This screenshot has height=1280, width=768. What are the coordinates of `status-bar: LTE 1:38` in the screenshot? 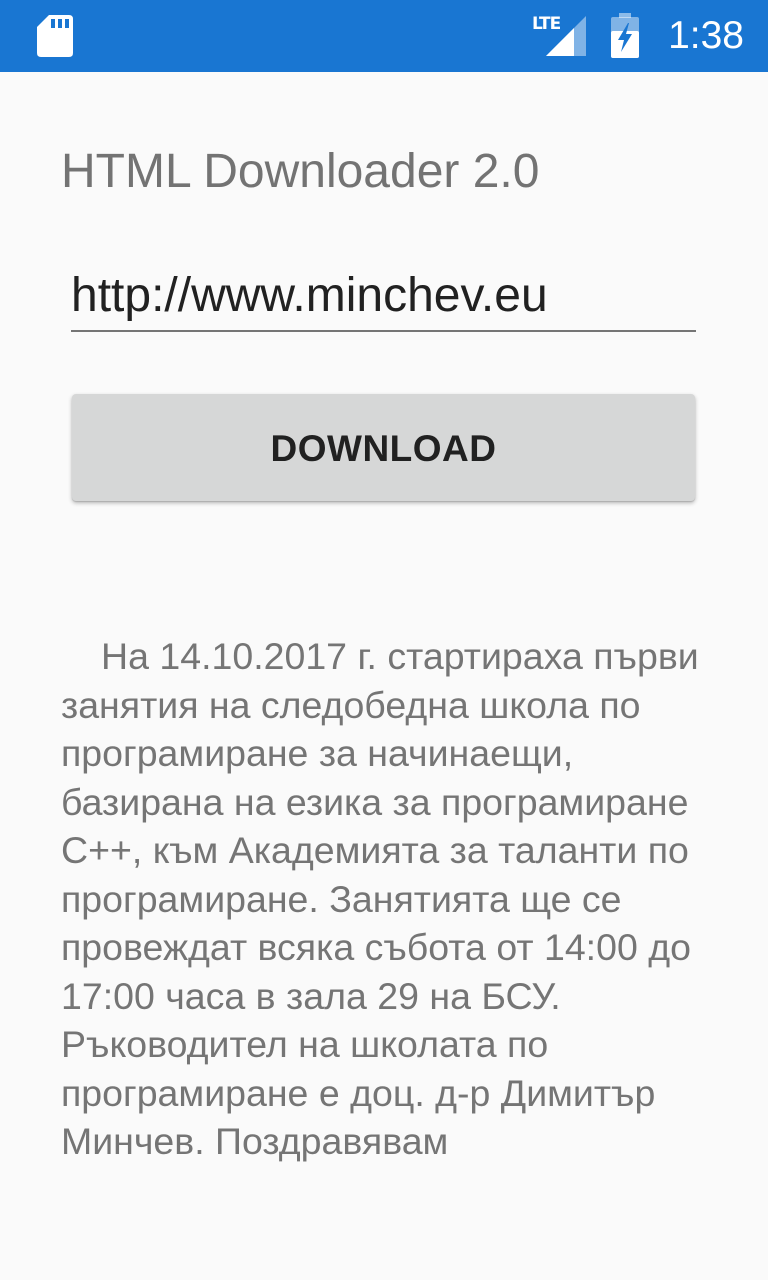 It's located at (384, 36).